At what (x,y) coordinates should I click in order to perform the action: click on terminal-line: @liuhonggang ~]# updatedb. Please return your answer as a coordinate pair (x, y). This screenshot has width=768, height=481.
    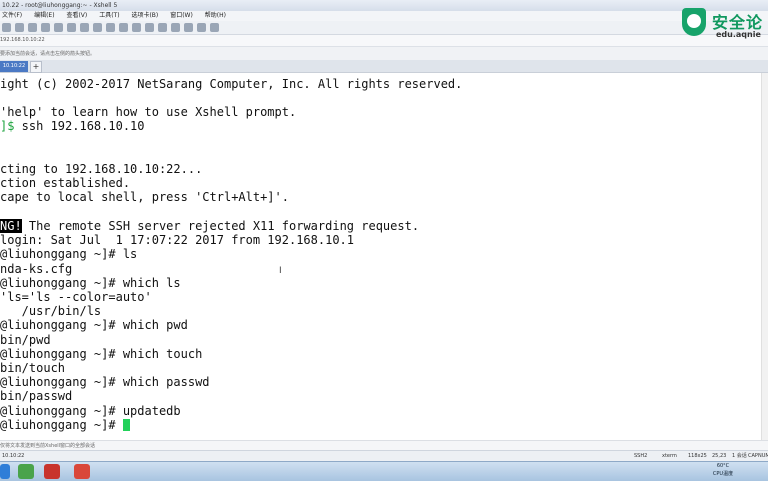
    Looking at the image, I should click on (90, 411).